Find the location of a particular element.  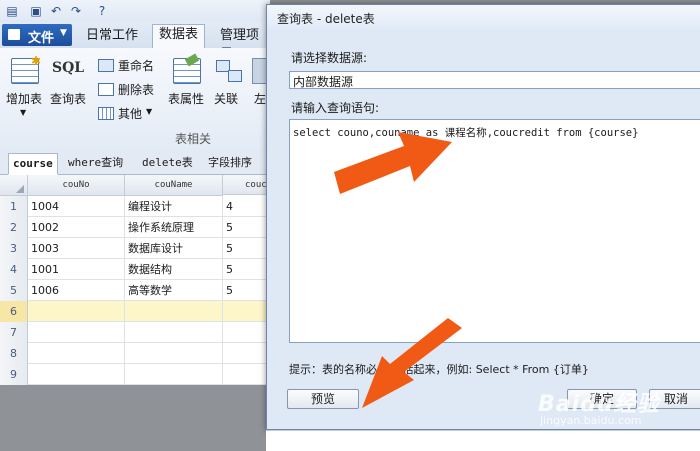

watermark-url: jingyan.baidu.com is located at coordinates (591, 420).